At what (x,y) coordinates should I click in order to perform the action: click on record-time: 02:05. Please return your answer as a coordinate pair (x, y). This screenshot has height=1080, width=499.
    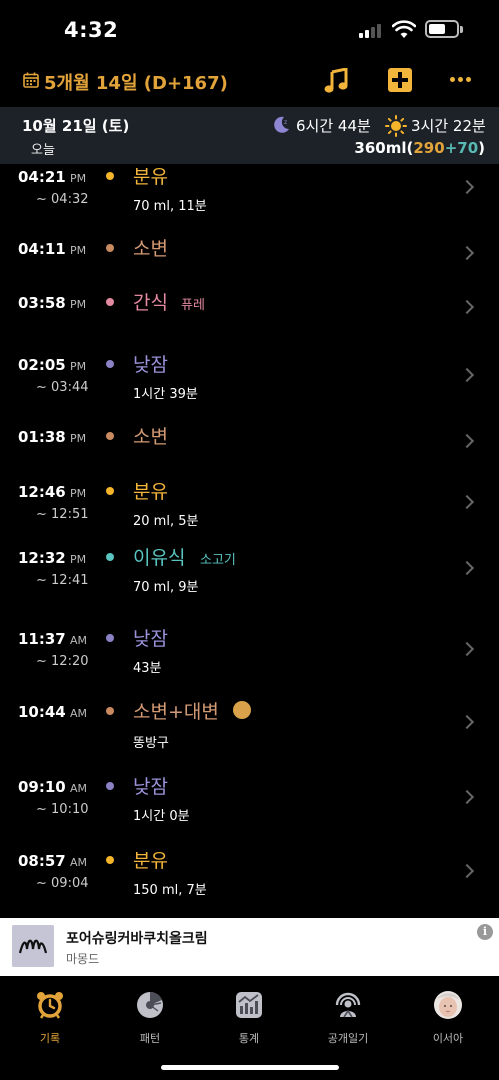
    Looking at the image, I should click on (42, 365).